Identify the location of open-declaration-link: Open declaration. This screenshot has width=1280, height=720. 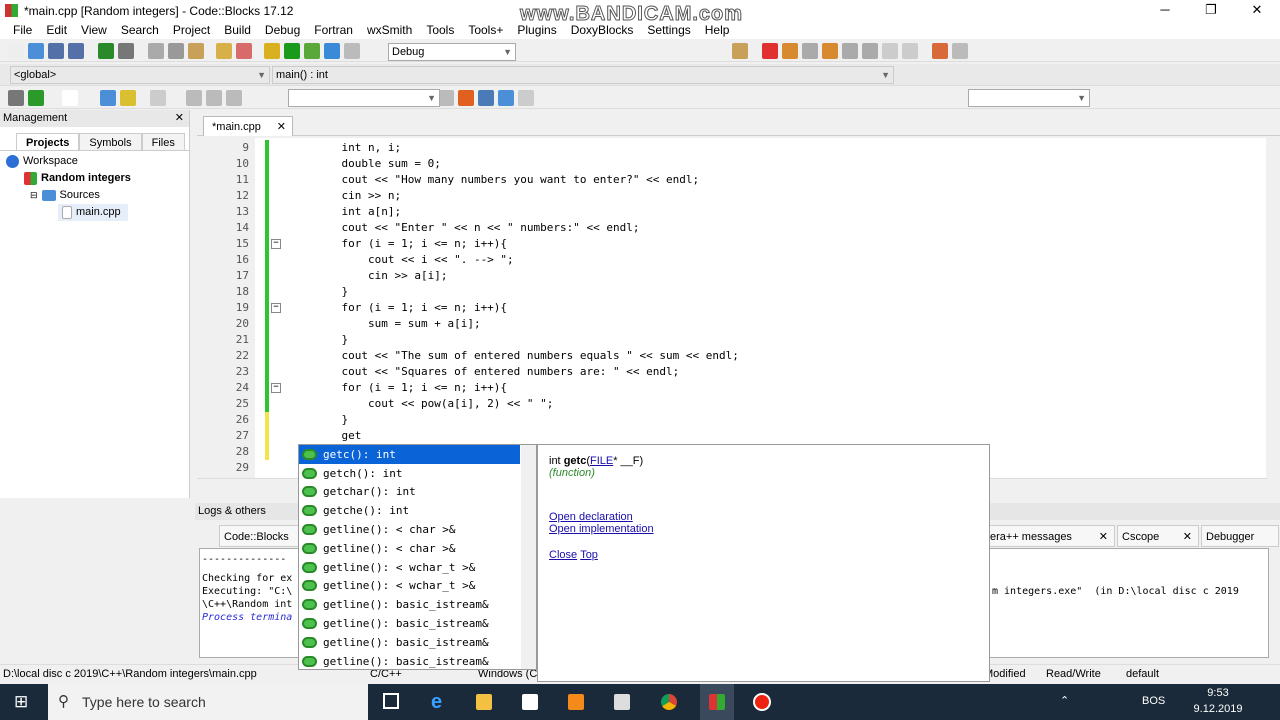
(591, 517).